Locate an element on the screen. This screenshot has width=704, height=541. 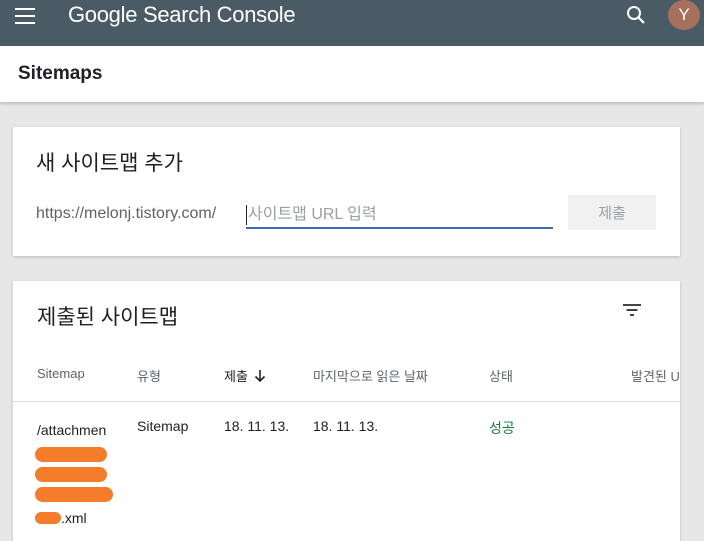
column-header-submitted-label: 제출 is located at coordinates (236, 376).